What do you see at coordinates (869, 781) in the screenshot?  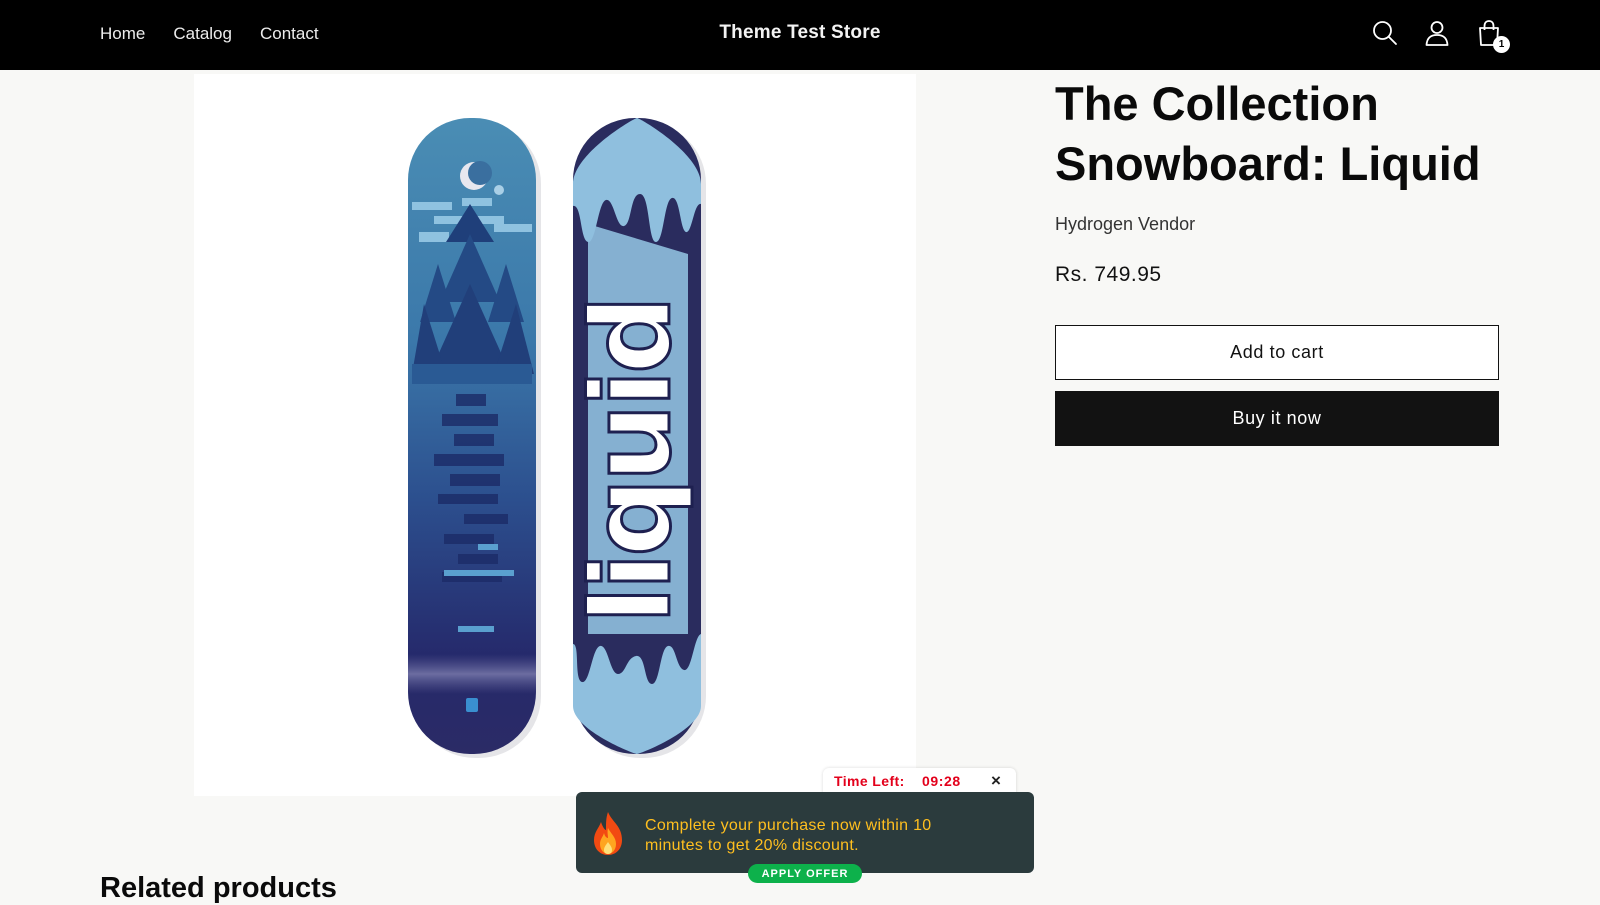 I see `timer-label: Time Left:` at bounding box center [869, 781].